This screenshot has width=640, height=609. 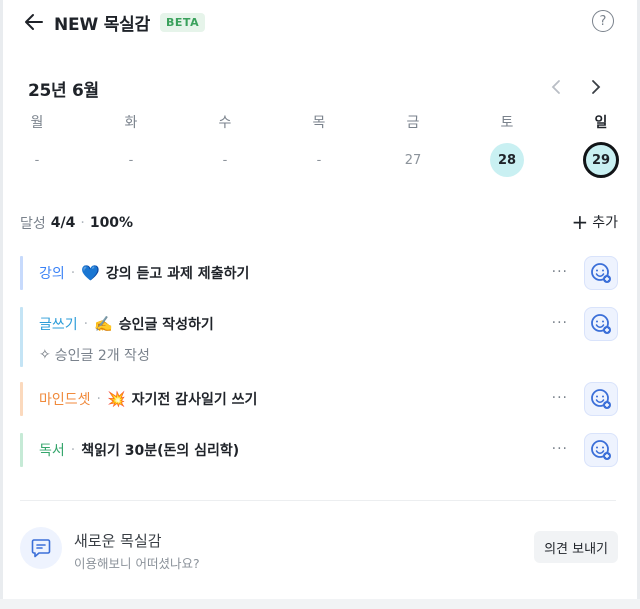 I want to click on goal-subtask: ✧ 승인글 2개 작성, so click(x=94, y=355).